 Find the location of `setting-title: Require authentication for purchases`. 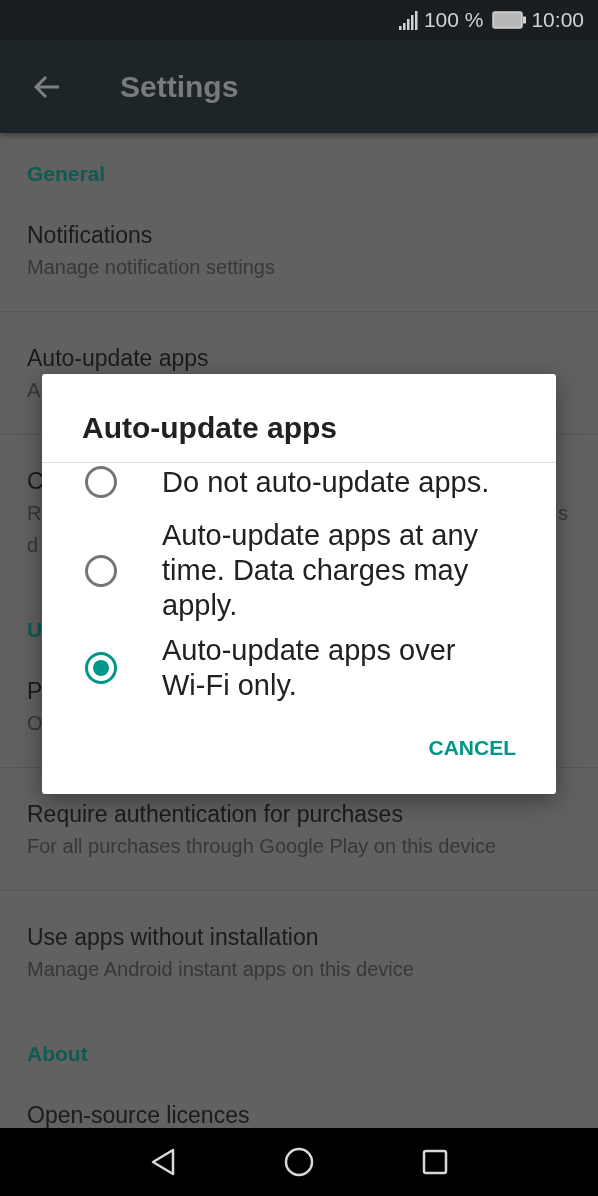

setting-title: Require authentication for purchases is located at coordinates (215, 814).